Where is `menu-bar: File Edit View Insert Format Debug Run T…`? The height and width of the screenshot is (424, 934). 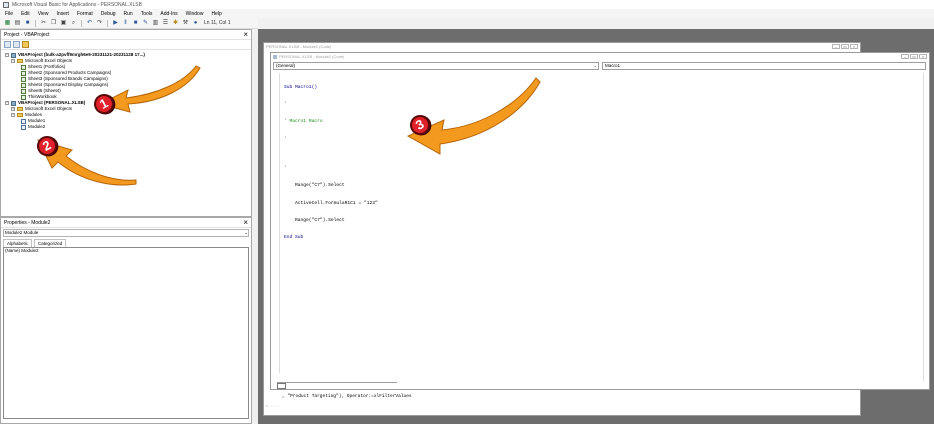 menu-bar: File Edit View Insert Format Debug Run T… is located at coordinates (467, 13).